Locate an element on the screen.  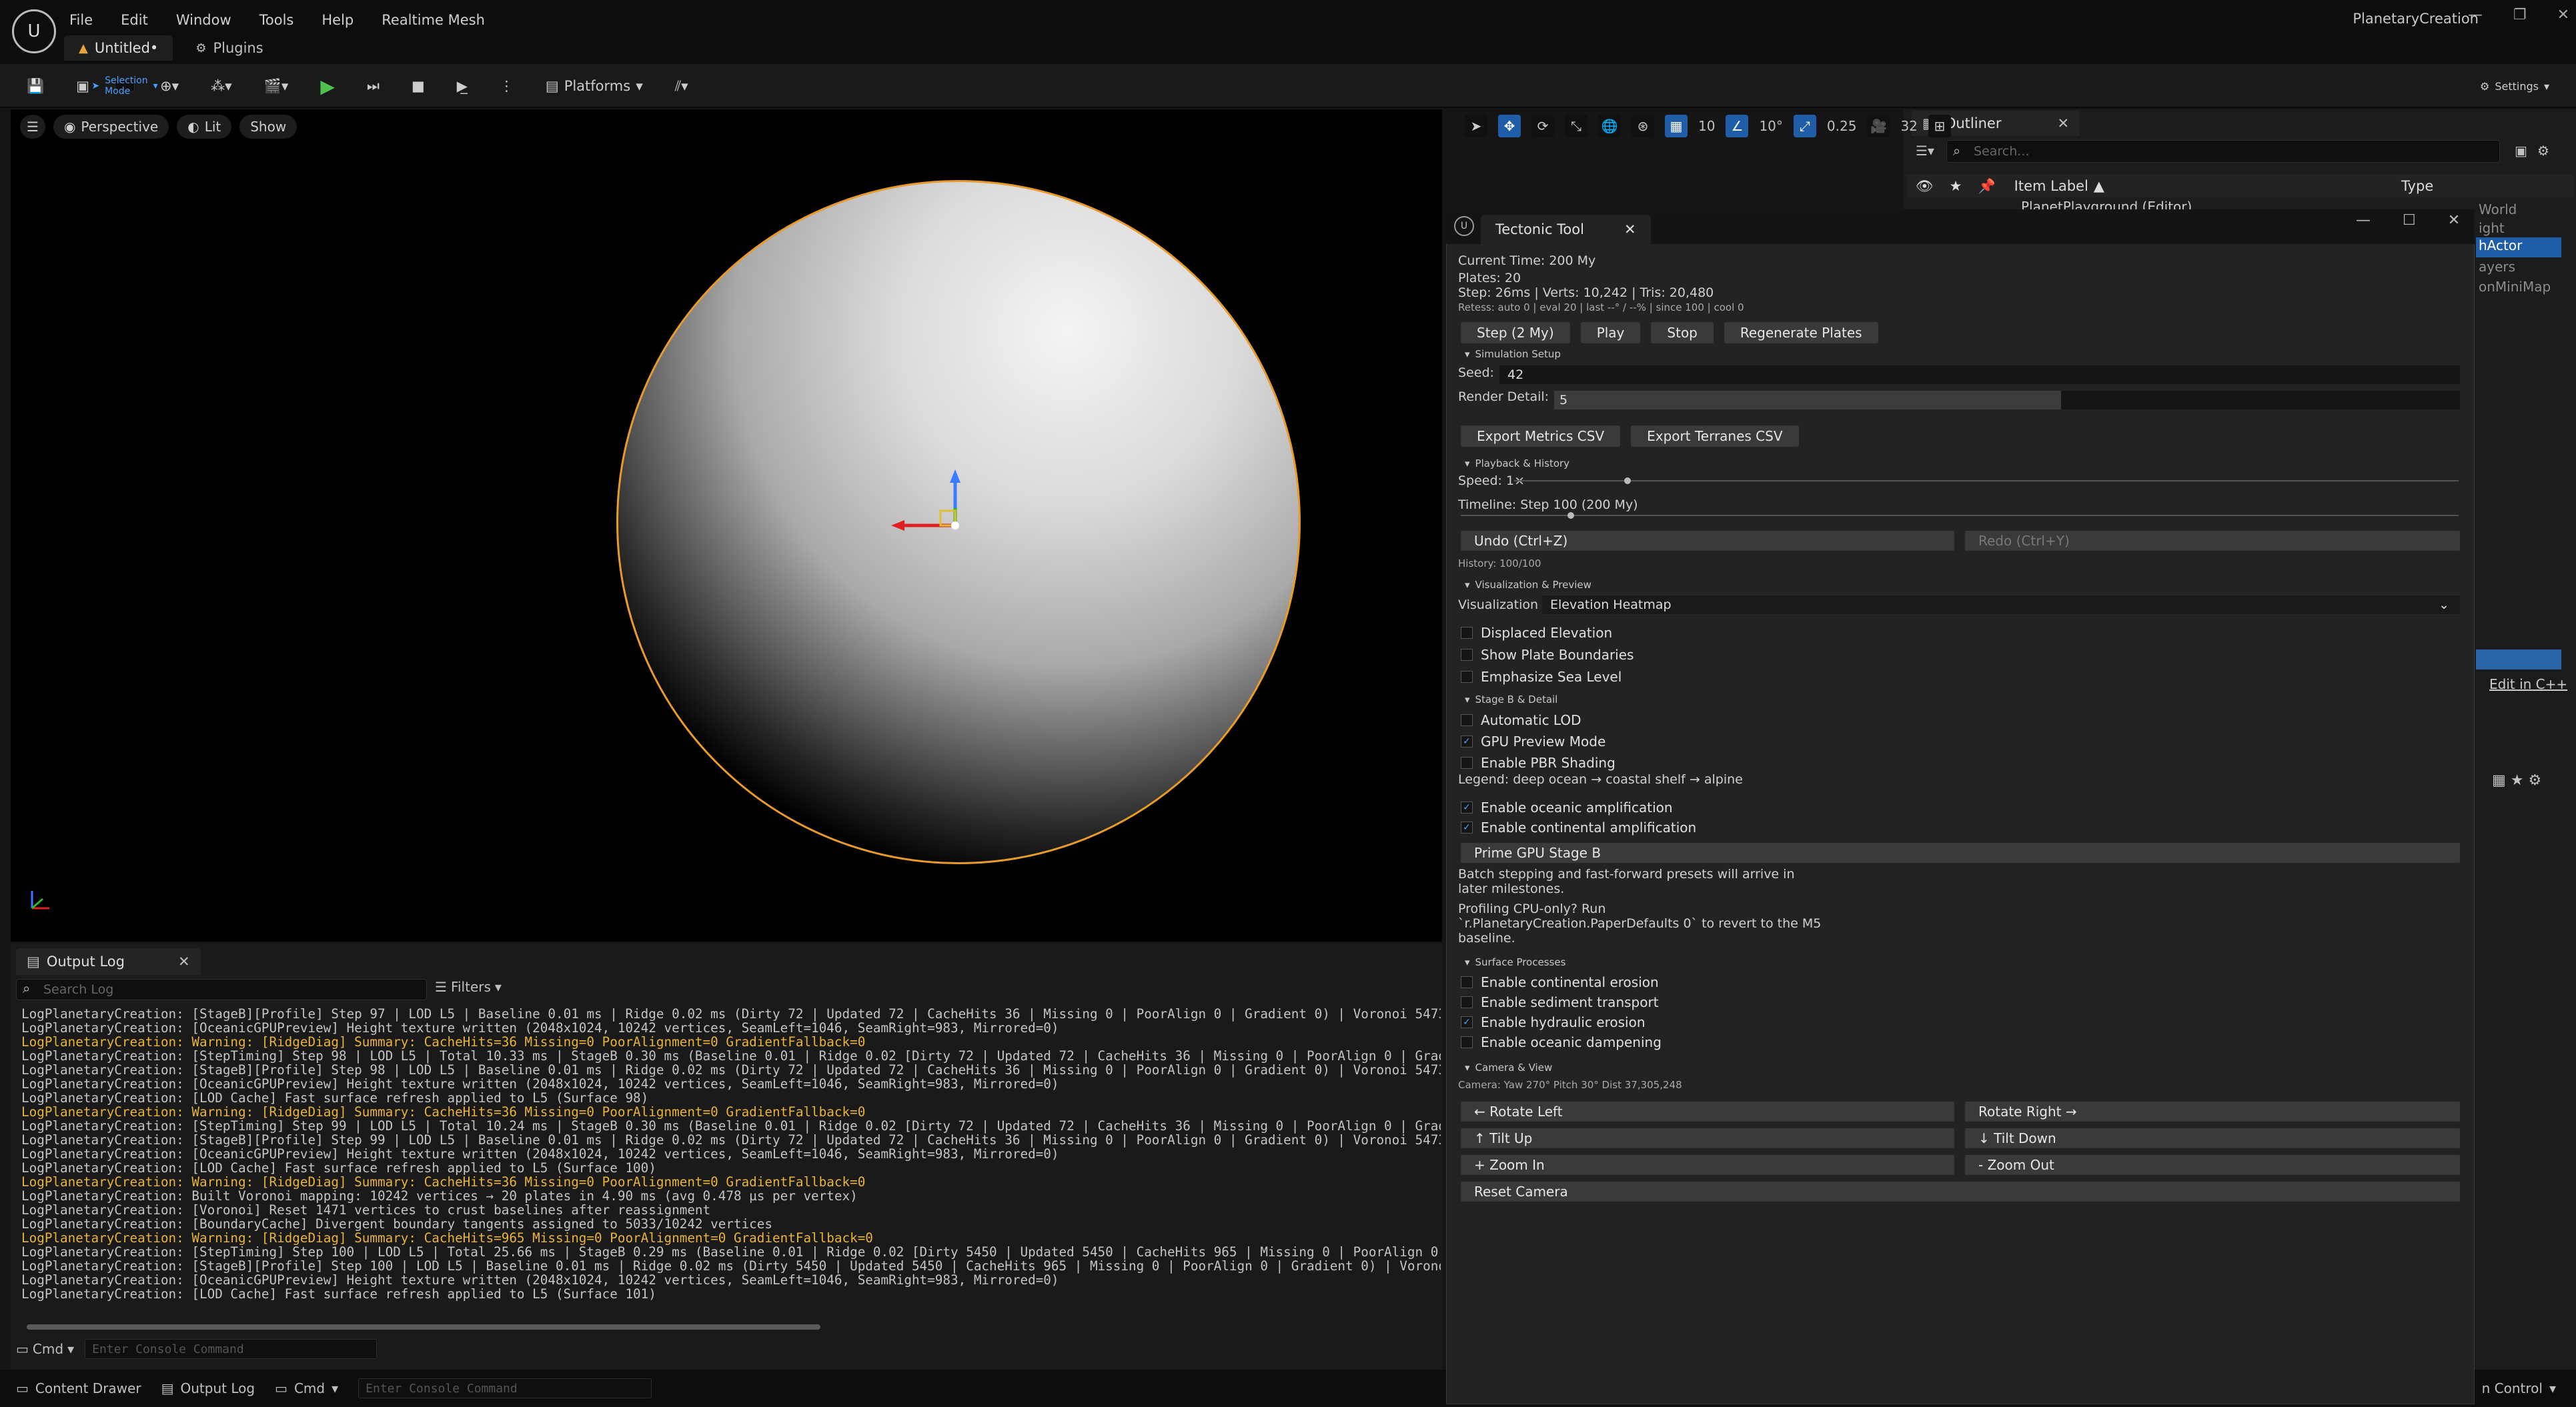
section-stage-b: ▾ Stage B & Detail is located at coordinates (1511, 699).